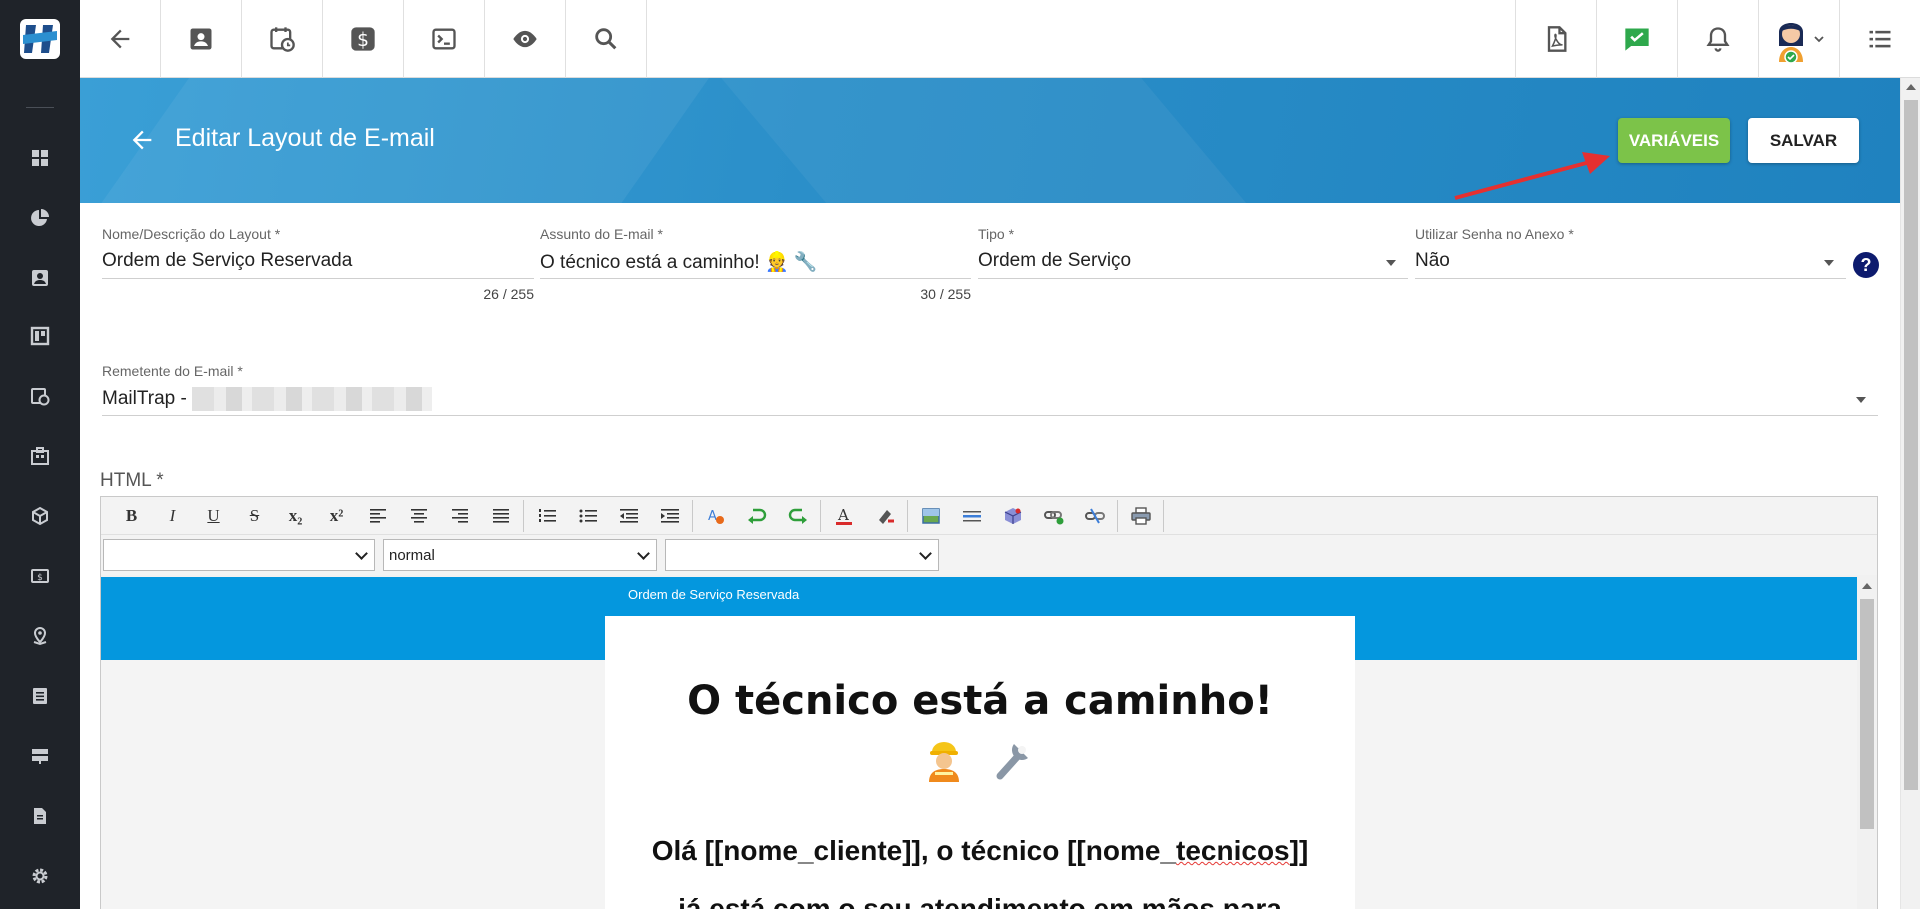 The height and width of the screenshot is (909, 1920). What do you see at coordinates (802, 555) in the screenshot?
I see `paragraph-style-select` at bounding box center [802, 555].